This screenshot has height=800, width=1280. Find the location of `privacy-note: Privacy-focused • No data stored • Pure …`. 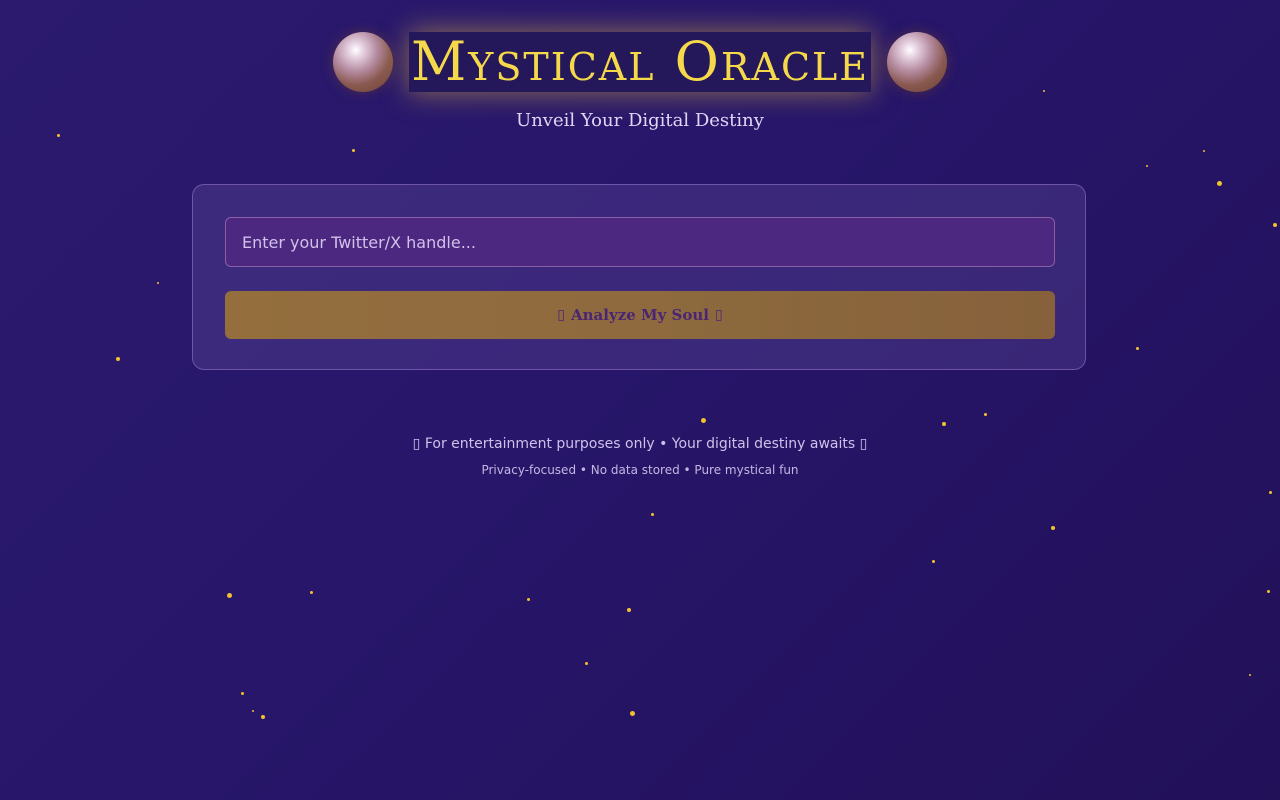

privacy-note: Privacy-focused • No data stored • Pure … is located at coordinates (640, 470).